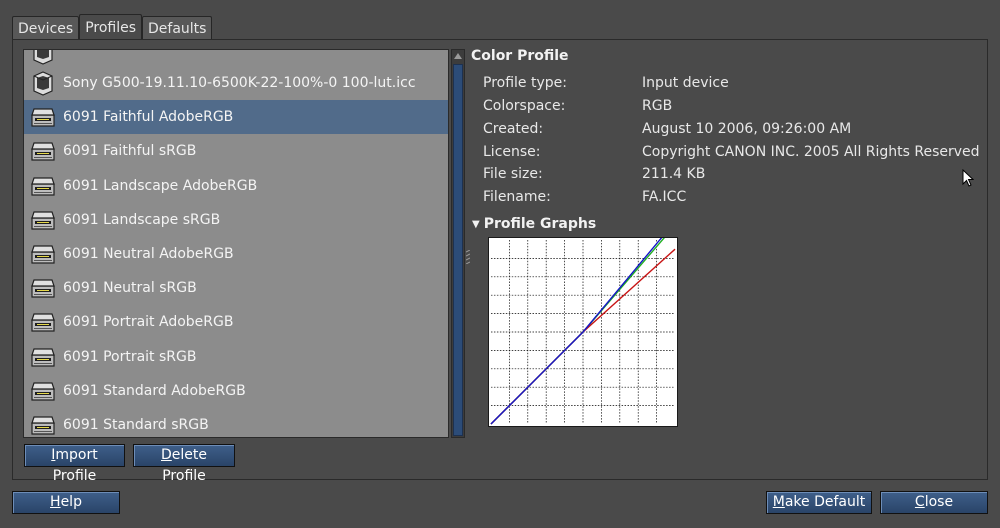 Image resolution: width=1000 pixels, height=528 pixels. Describe the element at coordinates (136, 424) in the screenshot. I see `profile-list-item-label: 6091 Standard sRGB` at that location.